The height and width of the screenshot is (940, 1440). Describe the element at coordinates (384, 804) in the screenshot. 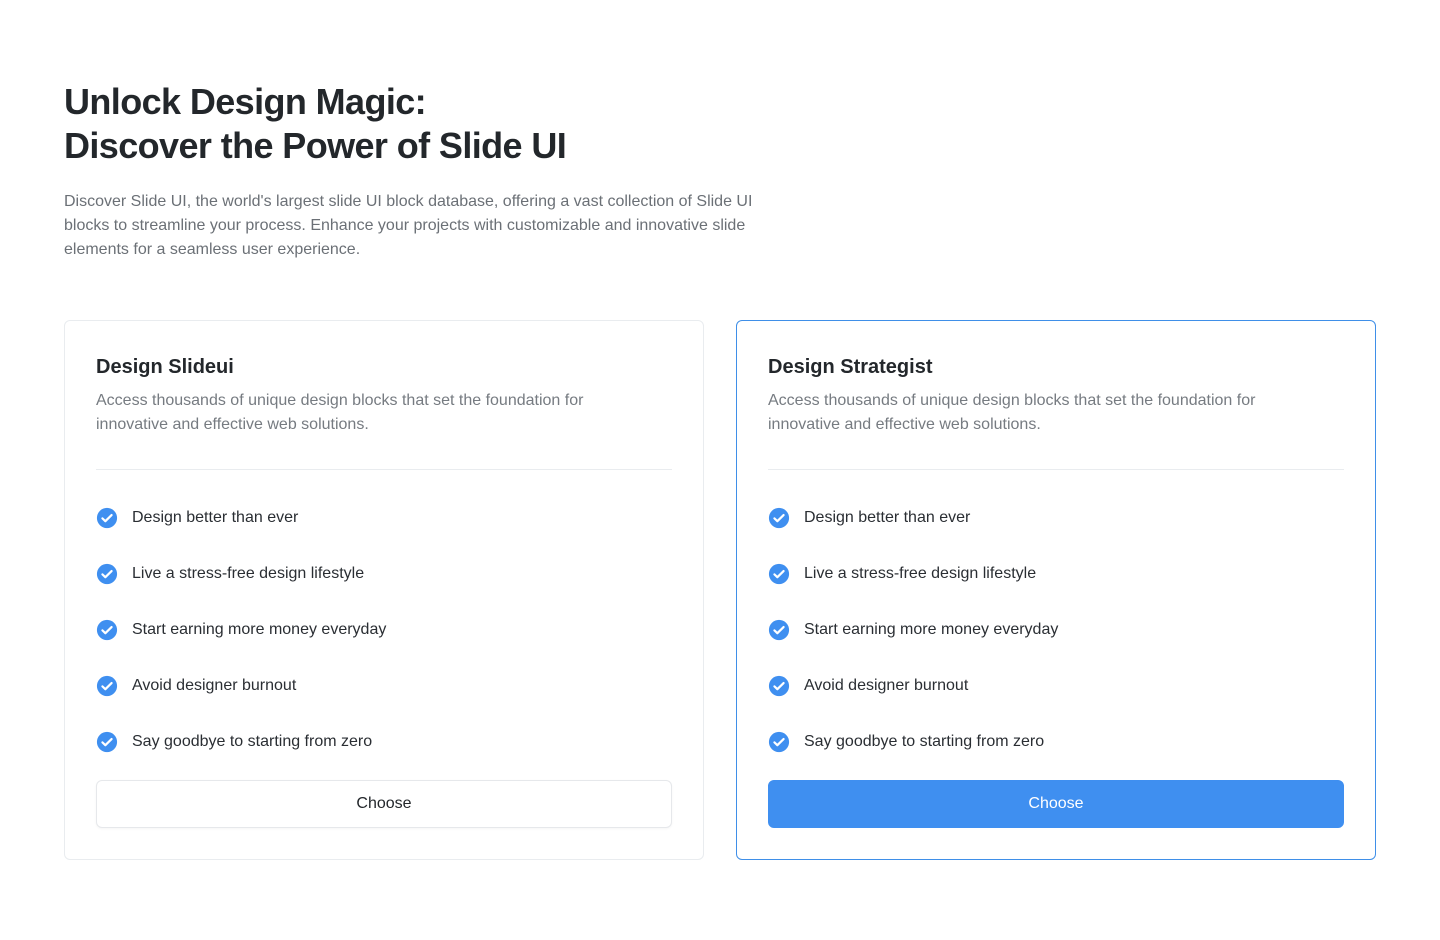

I see `choose-button-design-slideui: Choose` at that location.